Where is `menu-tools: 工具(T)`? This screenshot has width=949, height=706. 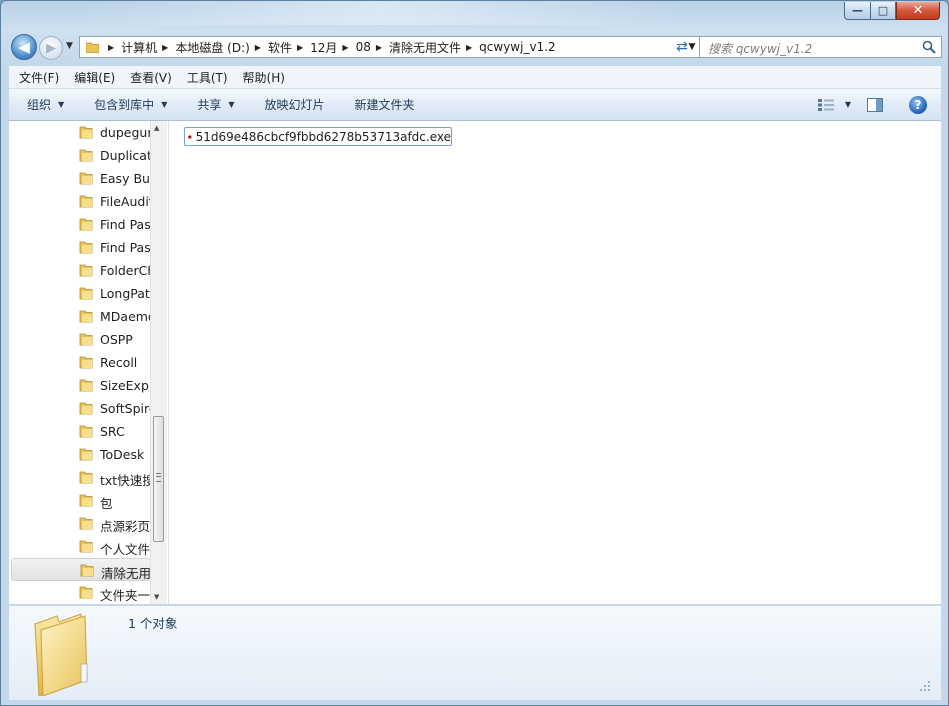 menu-tools: 工具(T) is located at coordinates (205, 77).